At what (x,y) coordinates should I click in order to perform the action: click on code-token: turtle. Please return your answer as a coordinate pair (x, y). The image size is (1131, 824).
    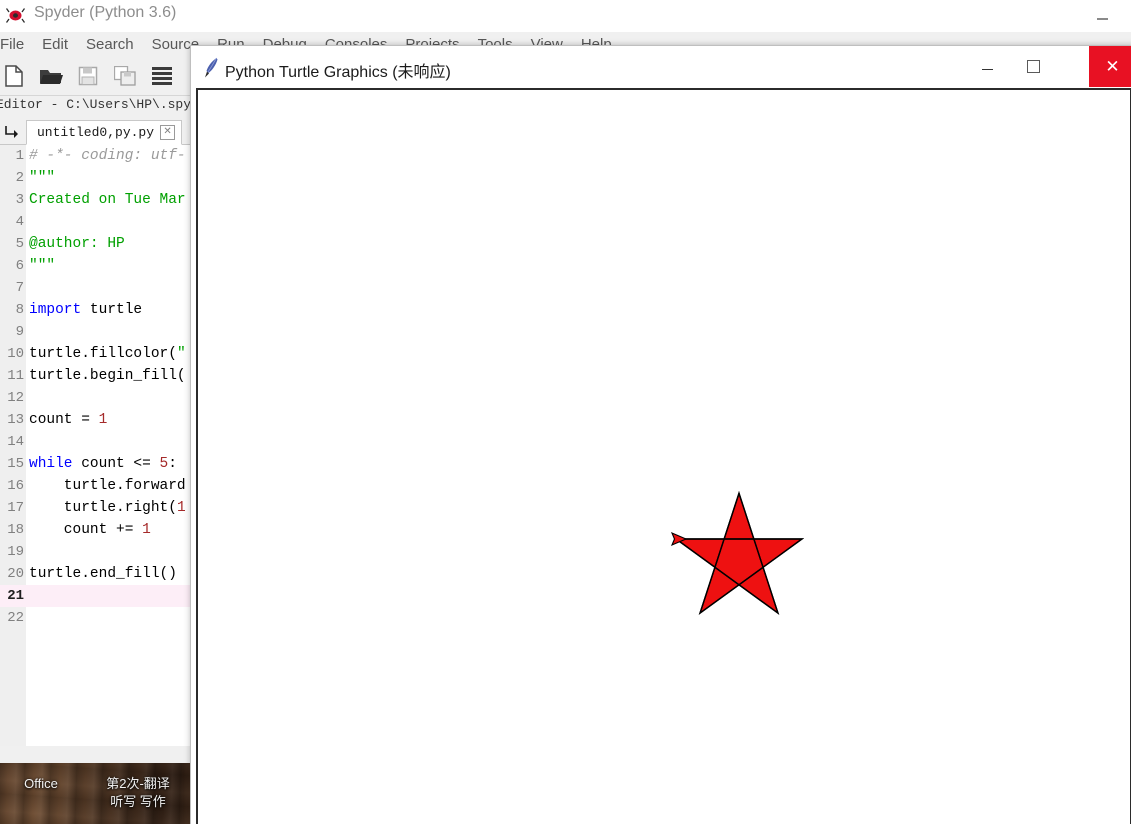
    Looking at the image, I should click on (112, 310).